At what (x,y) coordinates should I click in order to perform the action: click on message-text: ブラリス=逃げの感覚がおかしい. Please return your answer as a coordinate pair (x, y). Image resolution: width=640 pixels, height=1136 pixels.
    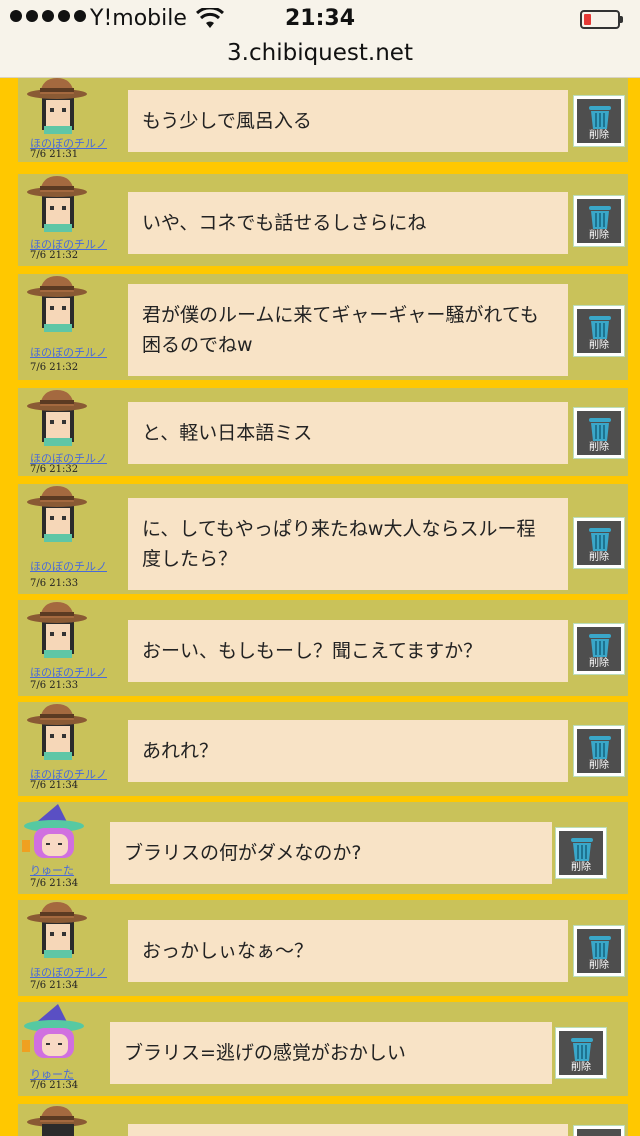
    Looking at the image, I should click on (331, 1053).